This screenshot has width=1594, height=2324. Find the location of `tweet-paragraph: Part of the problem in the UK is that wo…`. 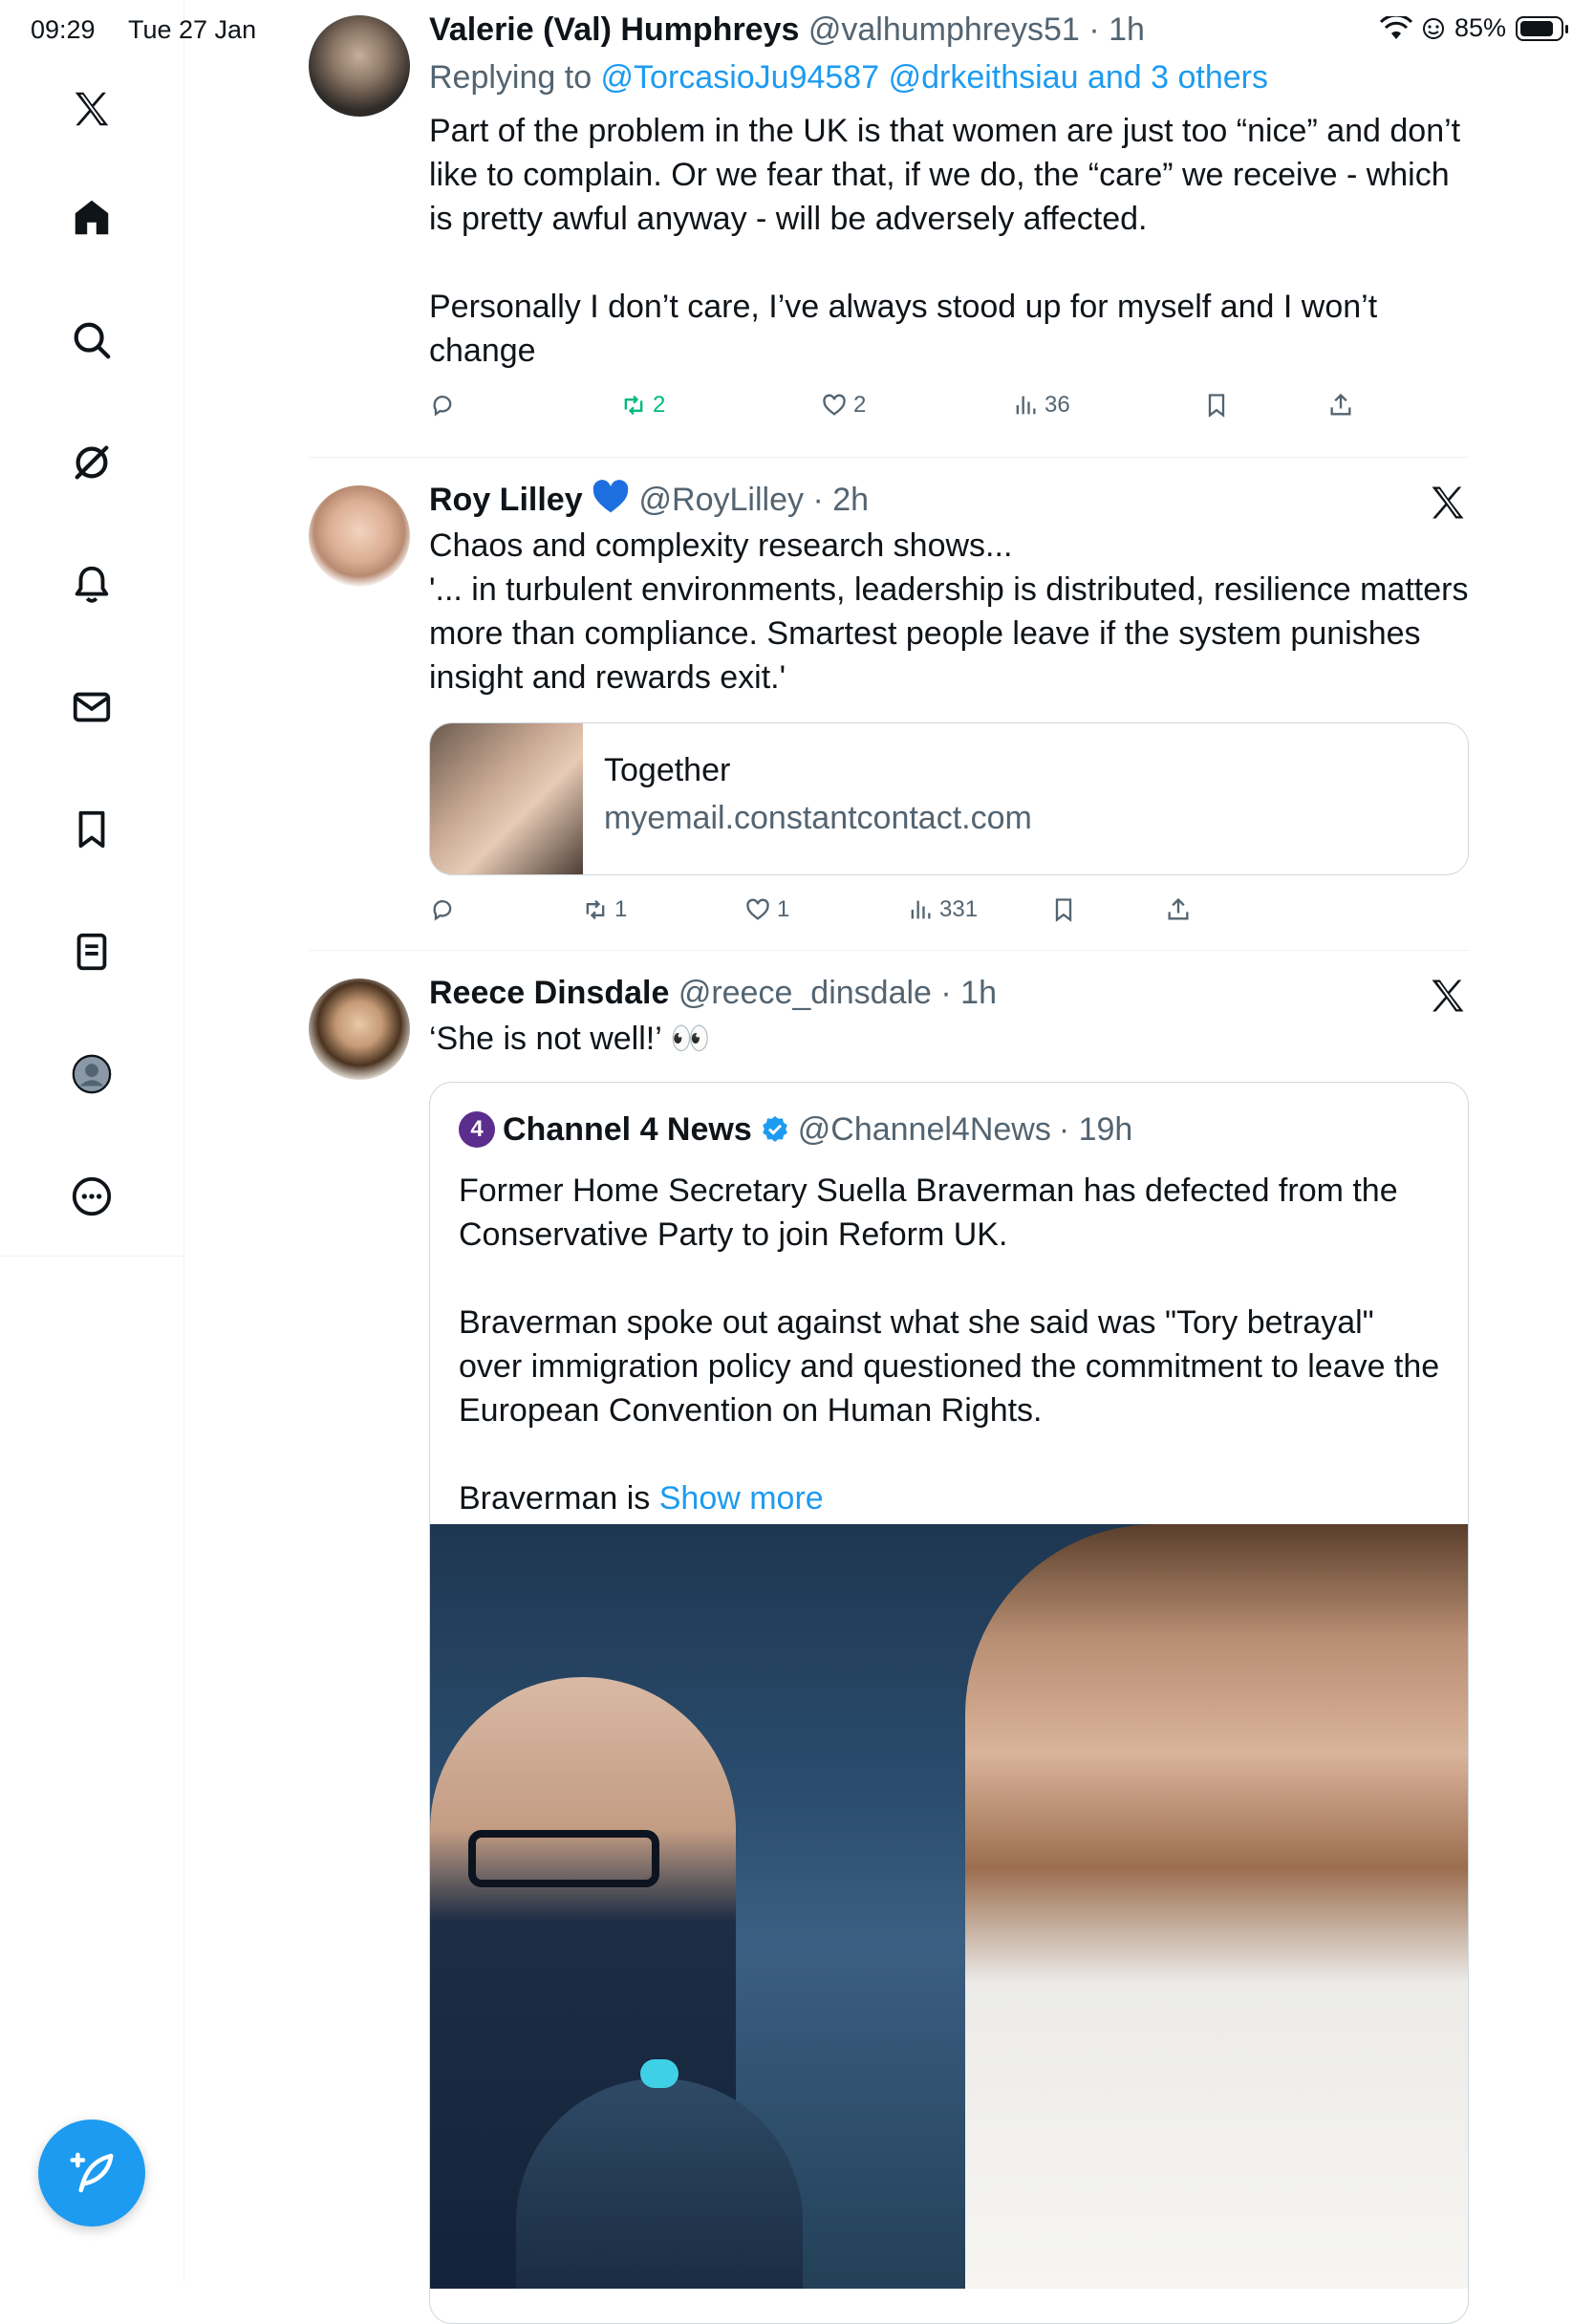

tweet-paragraph: Part of the problem in the UK is that wo… is located at coordinates (945, 175).